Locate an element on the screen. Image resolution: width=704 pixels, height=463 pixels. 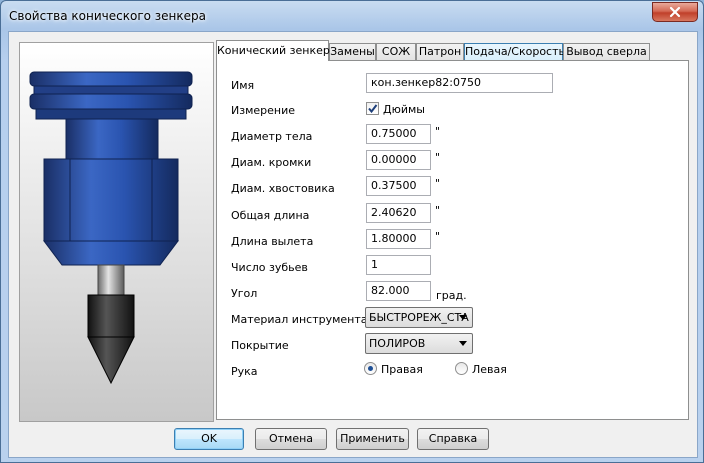
hand-left-radio is located at coordinates (461, 368).